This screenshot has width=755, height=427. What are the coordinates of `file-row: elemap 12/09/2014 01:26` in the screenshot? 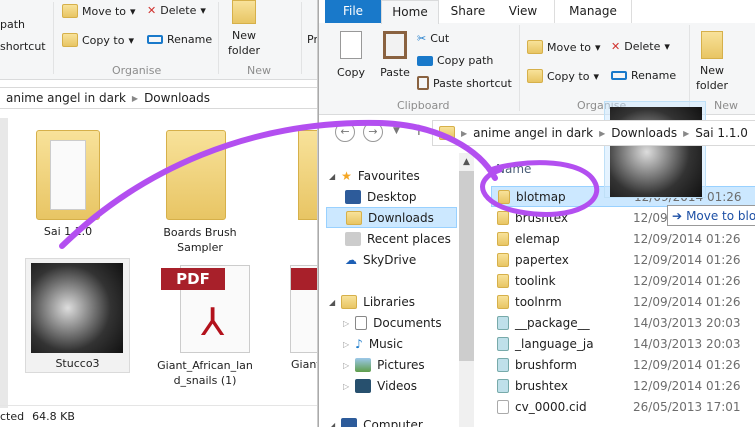 It's located at (623, 238).